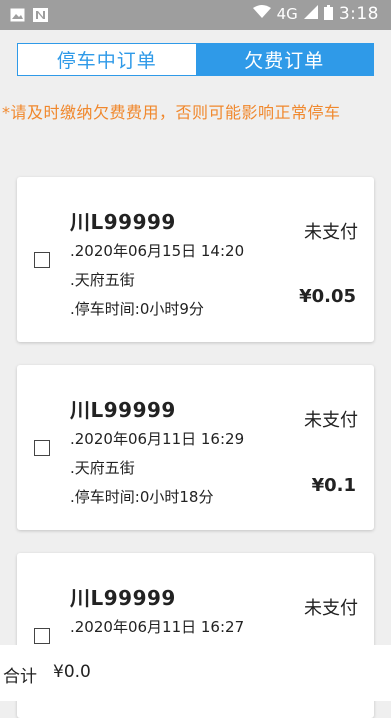 Image resolution: width=391 pixels, height=718 pixels. Describe the element at coordinates (20, 677) in the screenshot. I see `total-label: 合计` at that location.